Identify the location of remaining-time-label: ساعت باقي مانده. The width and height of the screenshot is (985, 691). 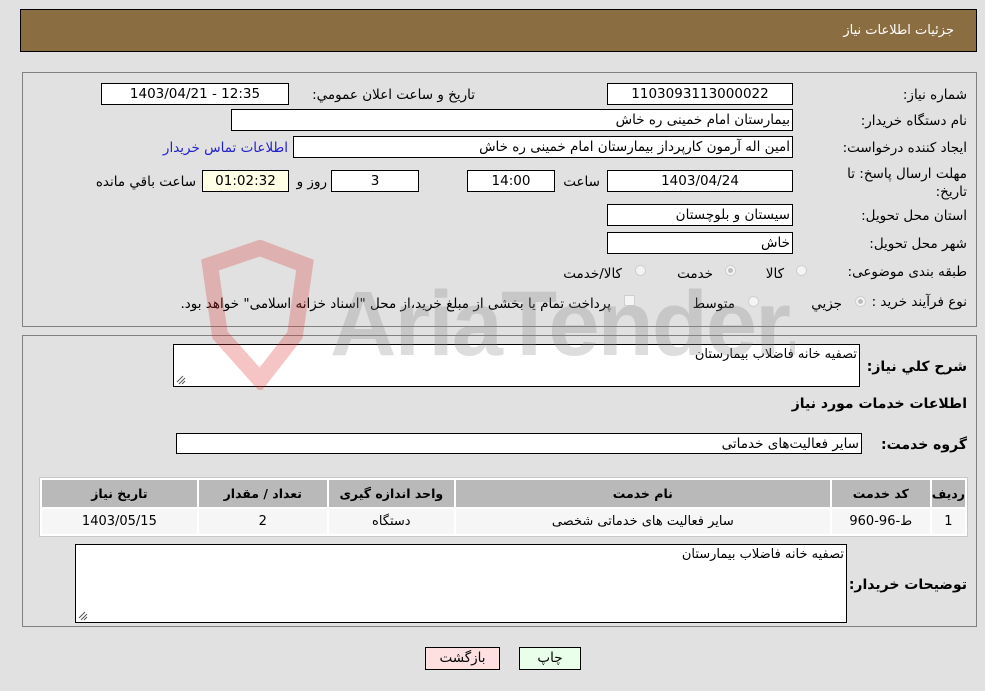
(145, 182).